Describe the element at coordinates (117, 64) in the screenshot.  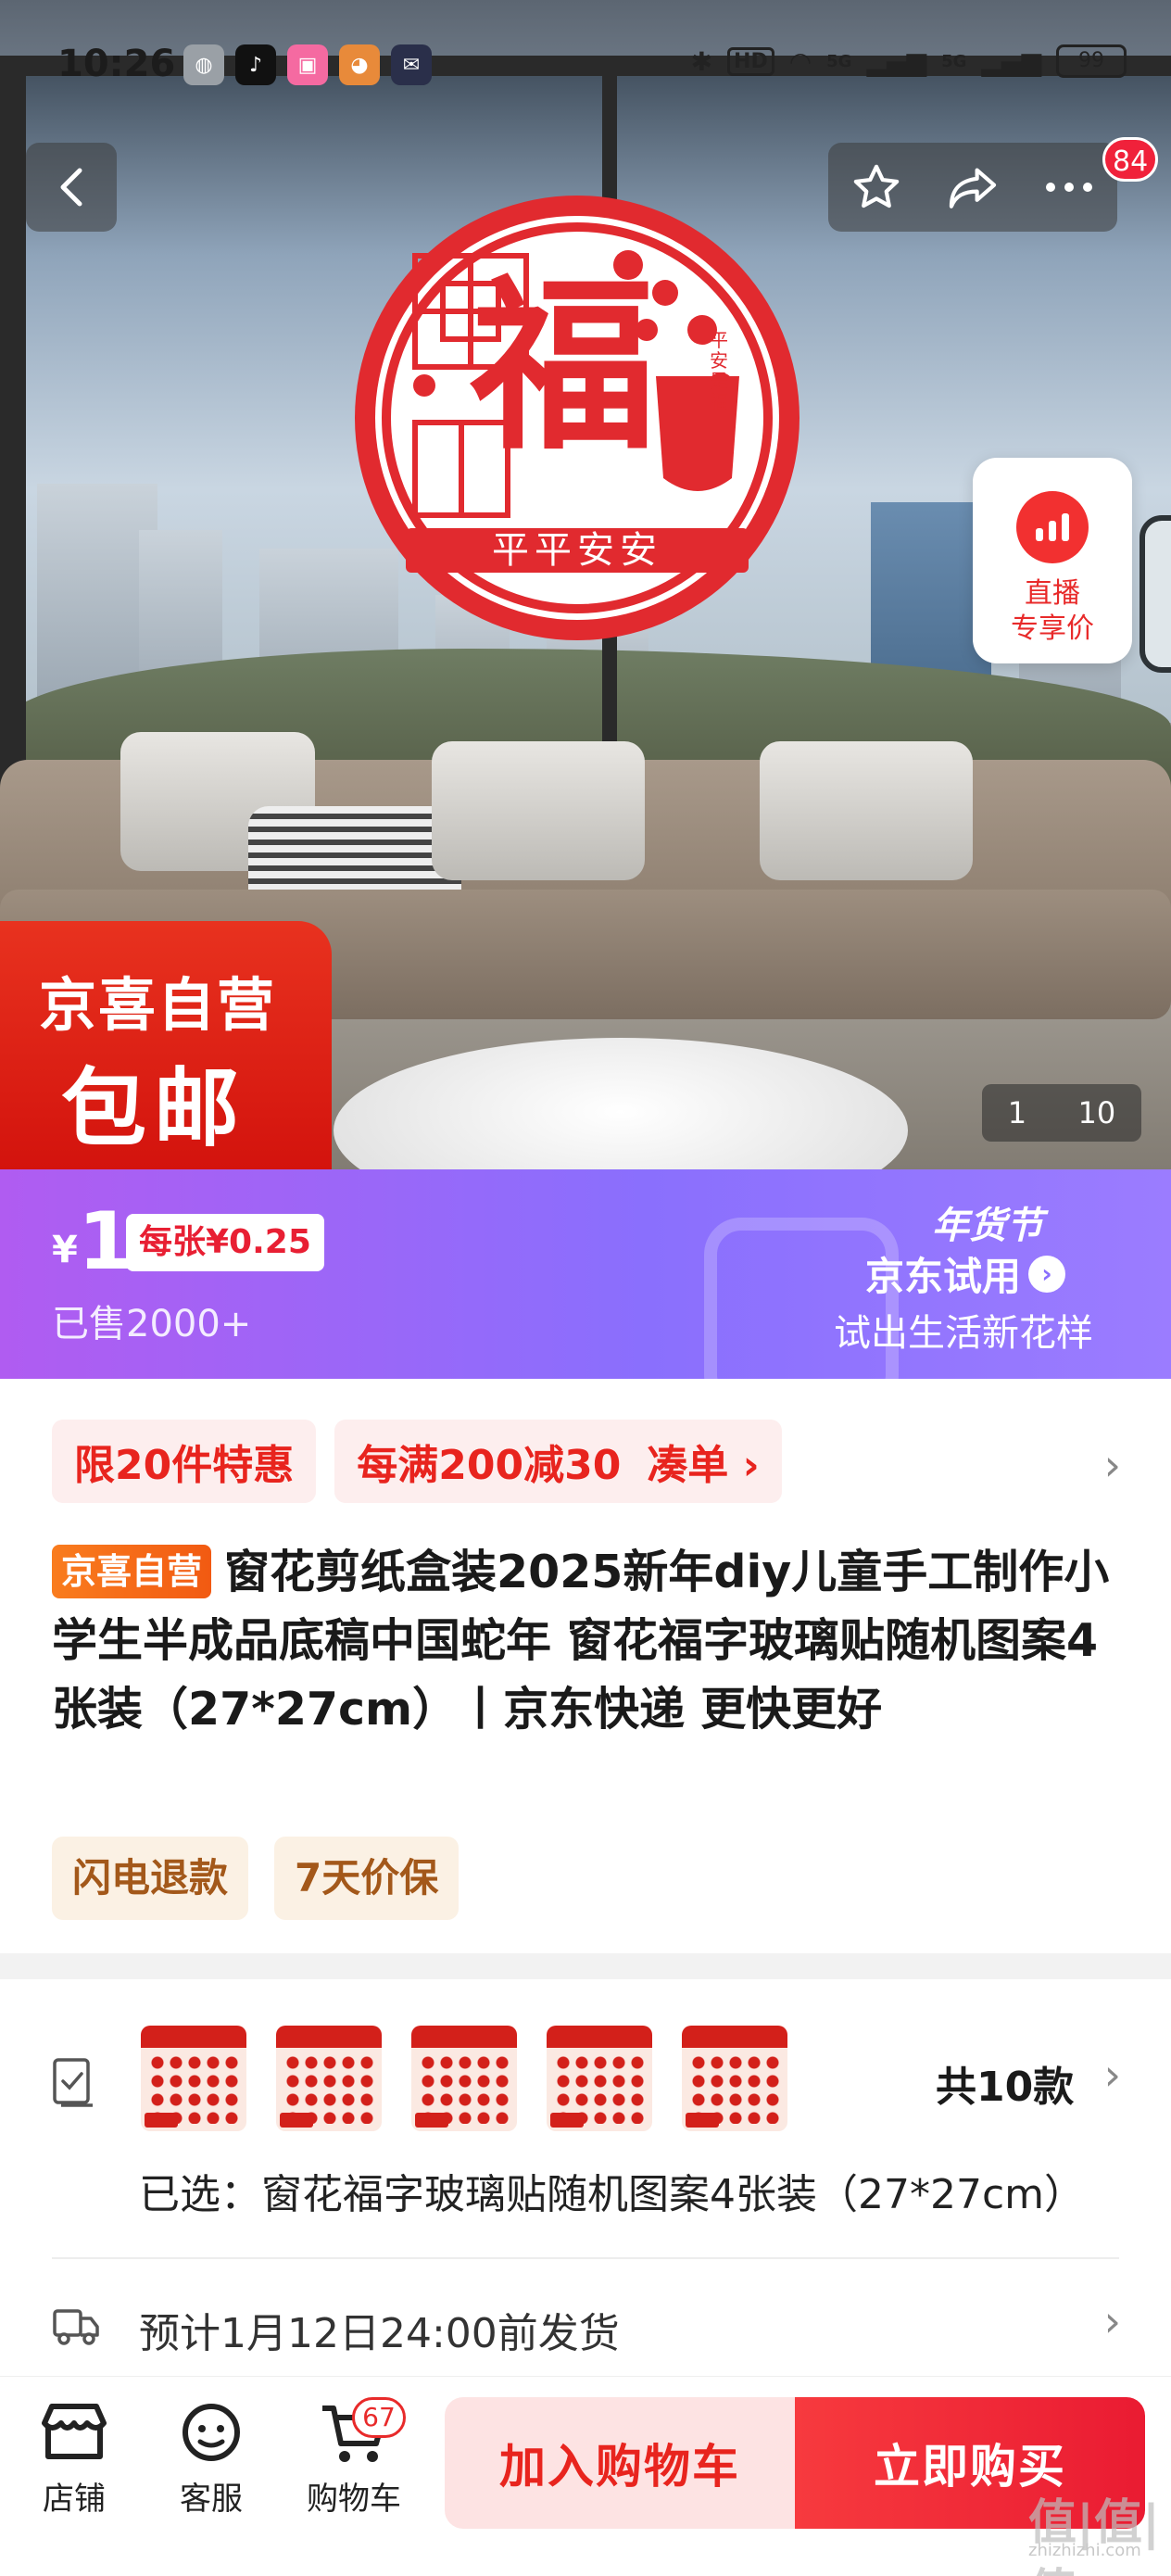
I see `status-time: 10:26` at that location.